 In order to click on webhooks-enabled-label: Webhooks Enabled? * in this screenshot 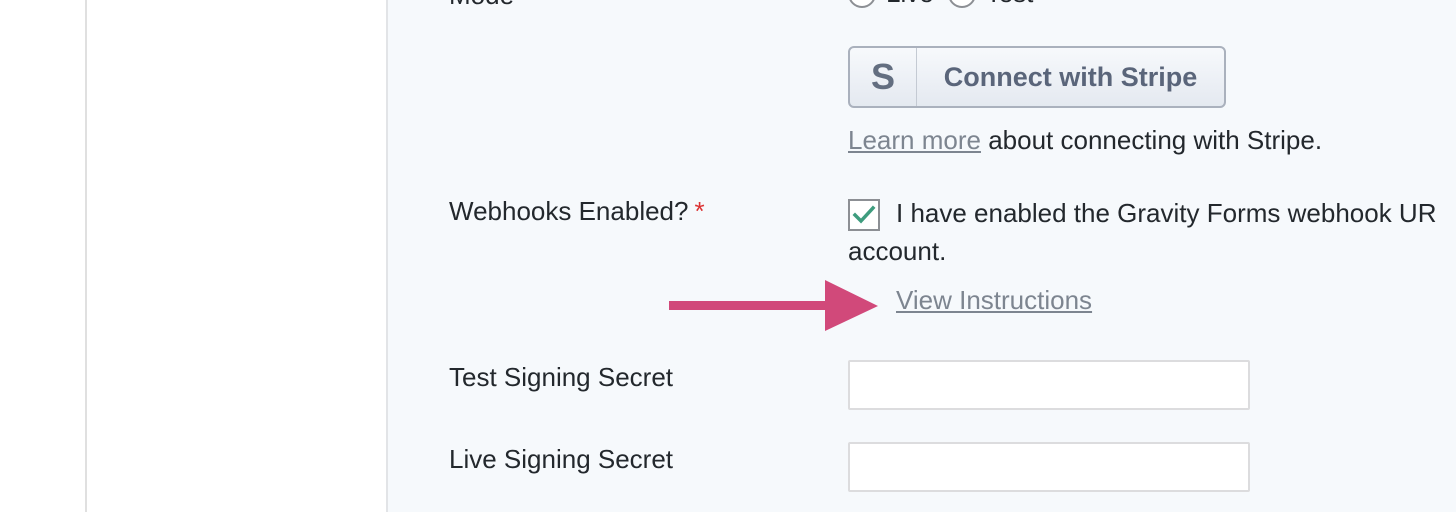, I will do `click(577, 211)`.